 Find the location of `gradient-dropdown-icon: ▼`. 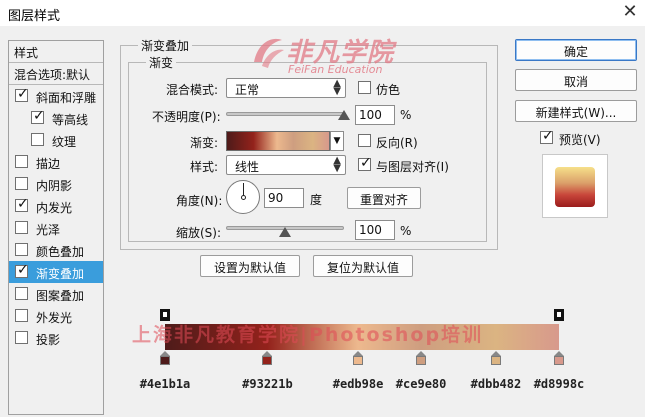

gradient-dropdown-icon: ▼ is located at coordinates (337, 141).